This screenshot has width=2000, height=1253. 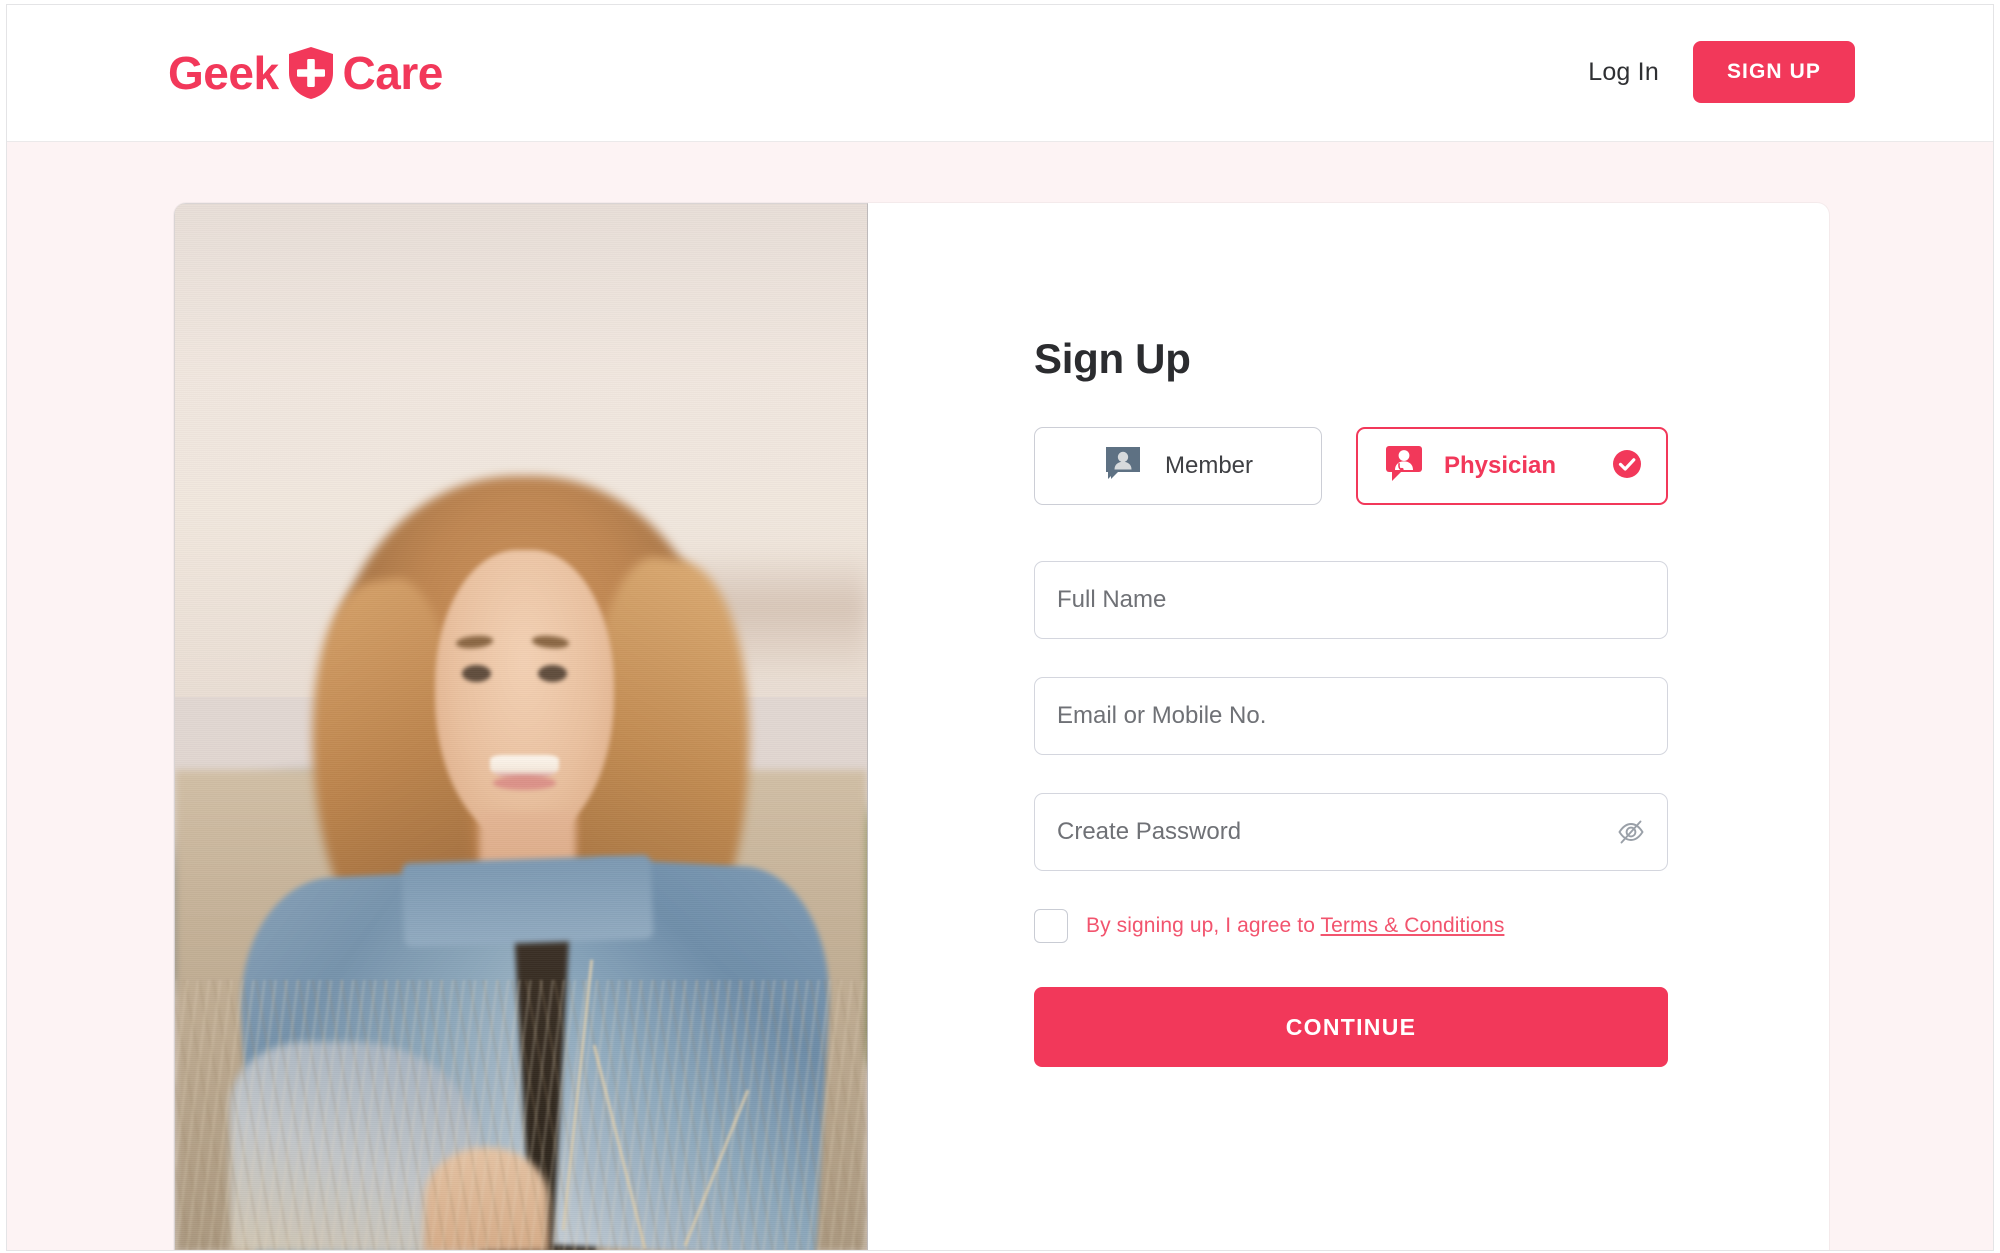 I want to click on terms-text: By signing up, I agree to, so click(x=1203, y=925).